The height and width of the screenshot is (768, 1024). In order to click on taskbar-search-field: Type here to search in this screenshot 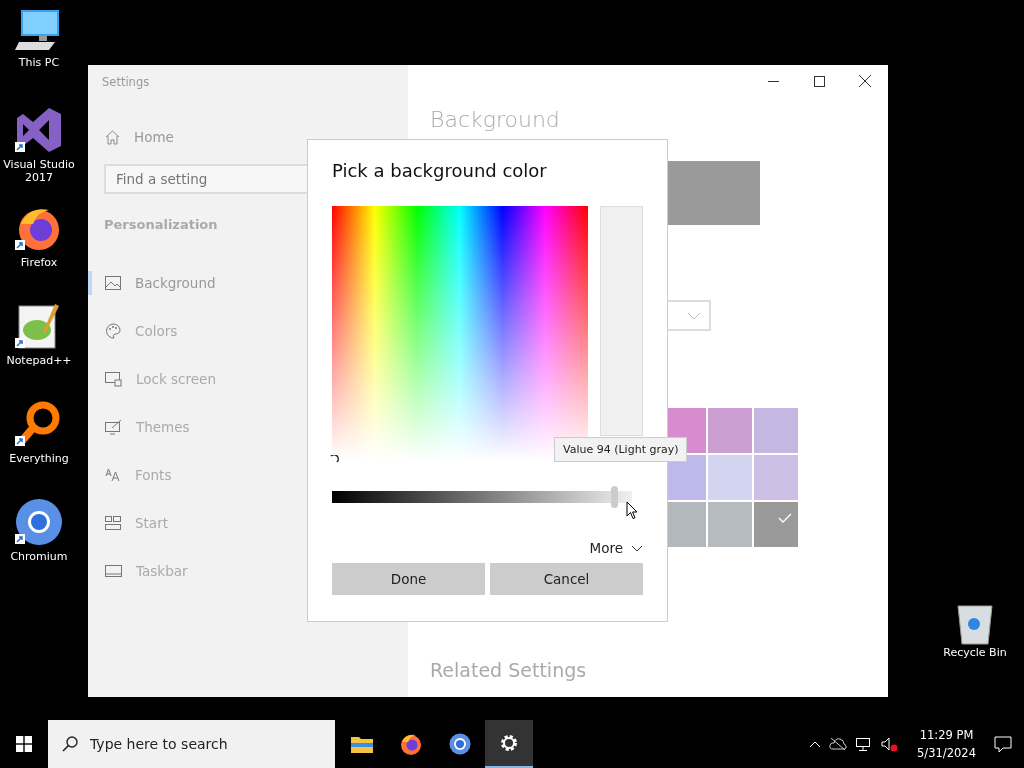, I will do `click(191, 744)`.